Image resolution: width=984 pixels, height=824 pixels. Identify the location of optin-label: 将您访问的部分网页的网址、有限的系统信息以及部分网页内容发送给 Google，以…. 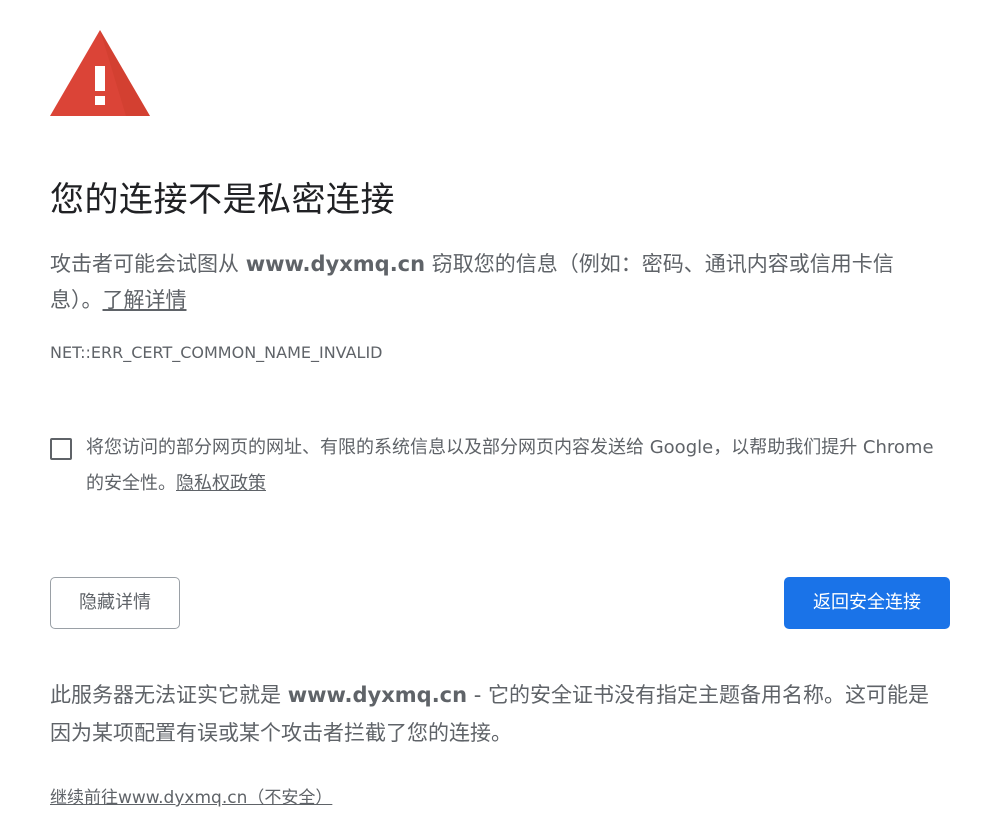
(511, 466).